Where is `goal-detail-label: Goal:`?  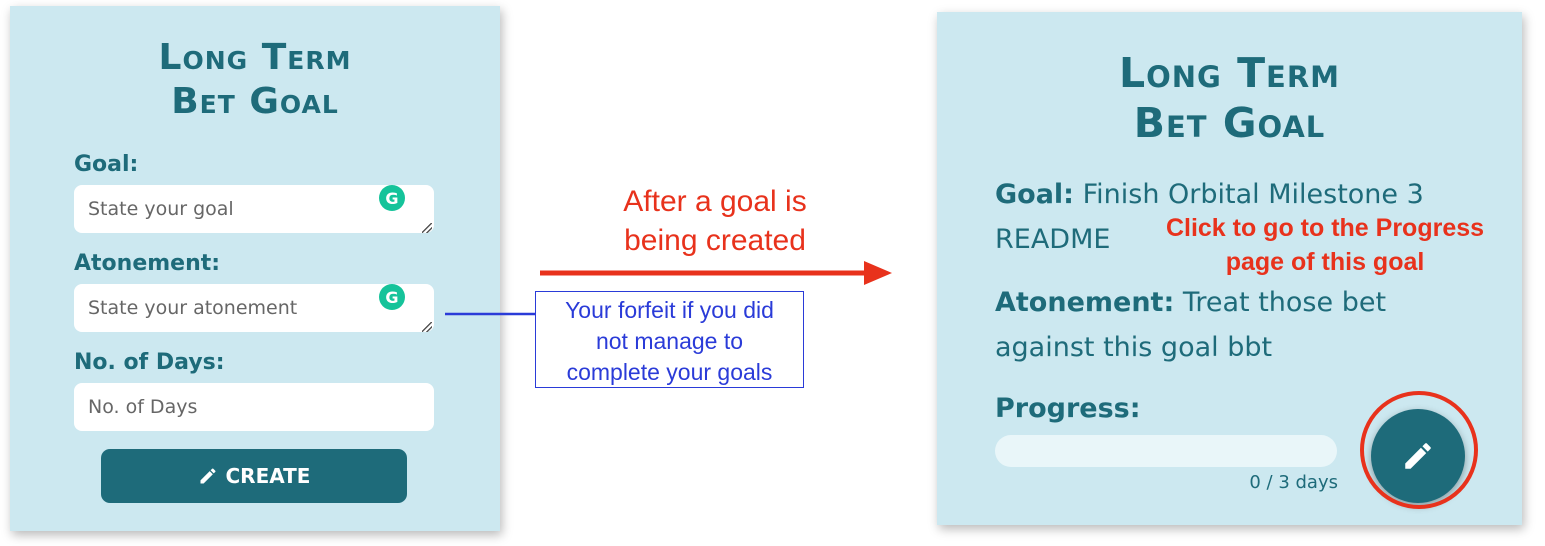 goal-detail-label: Goal: is located at coordinates (1034, 194).